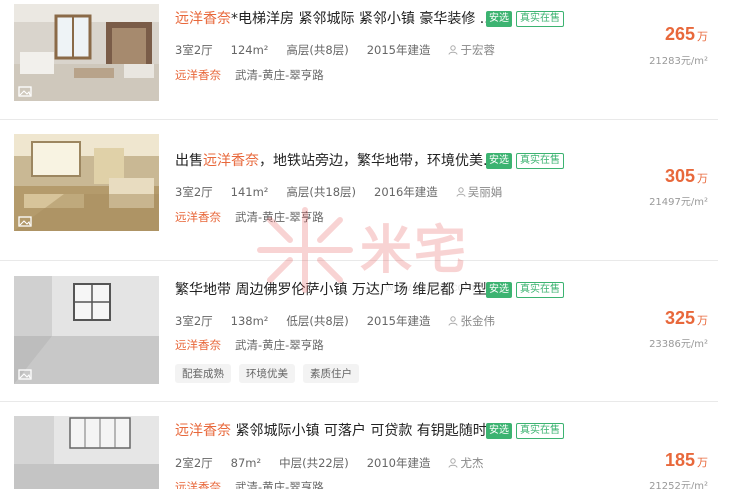 This screenshot has width=740, height=489. Describe the element at coordinates (485, 192) in the screenshot. I see `agent-name: 吴丽娟` at that location.